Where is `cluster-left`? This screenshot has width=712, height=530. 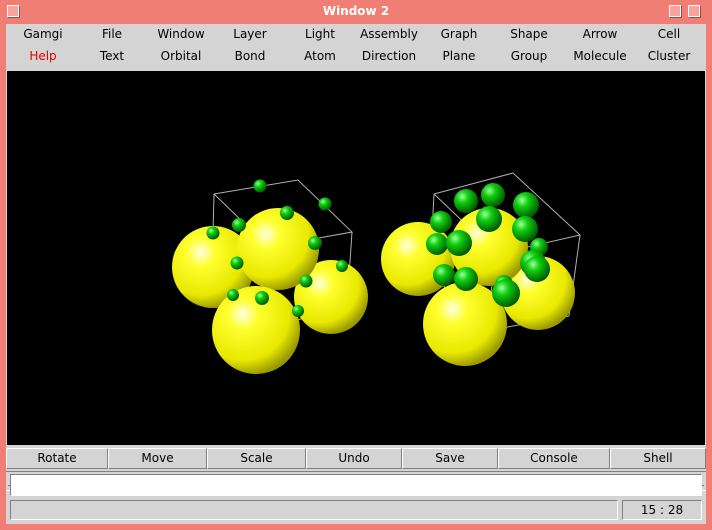
cluster-left is located at coordinates (270, 276).